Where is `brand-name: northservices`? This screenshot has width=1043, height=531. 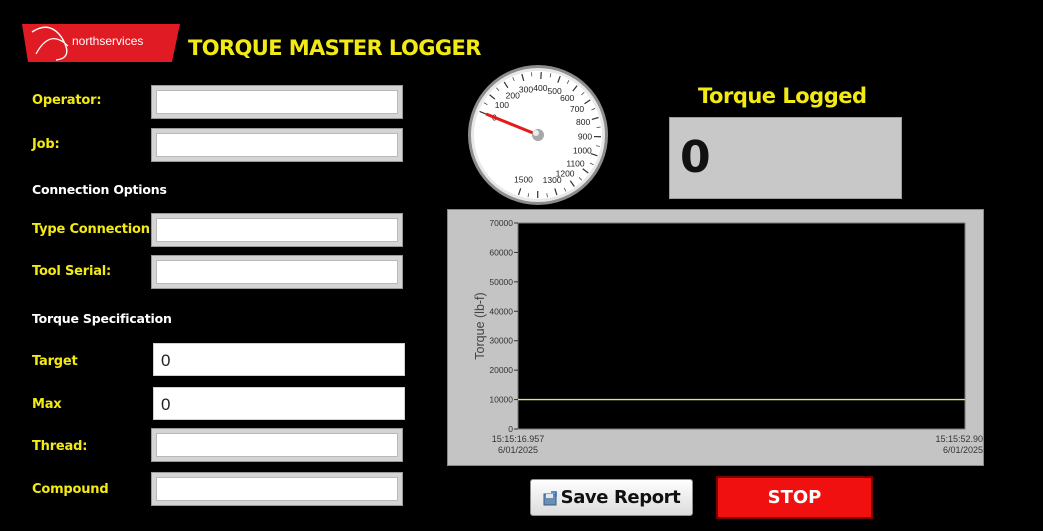
brand-name: northservices is located at coordinates (108, 41).